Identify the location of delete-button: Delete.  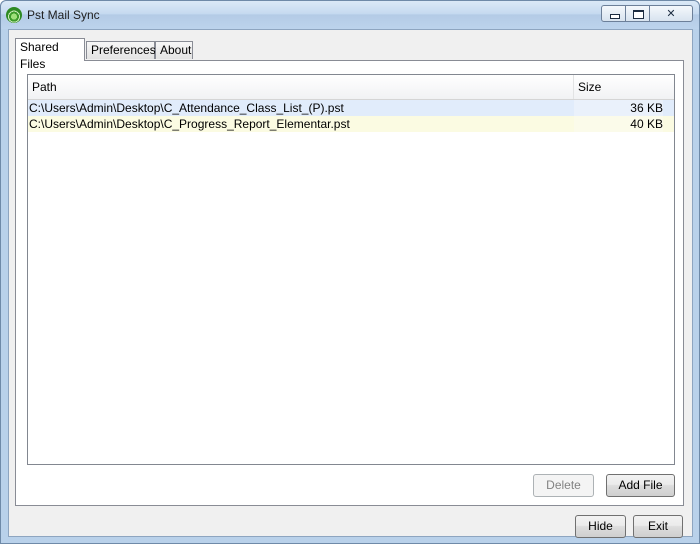
(563, 485).